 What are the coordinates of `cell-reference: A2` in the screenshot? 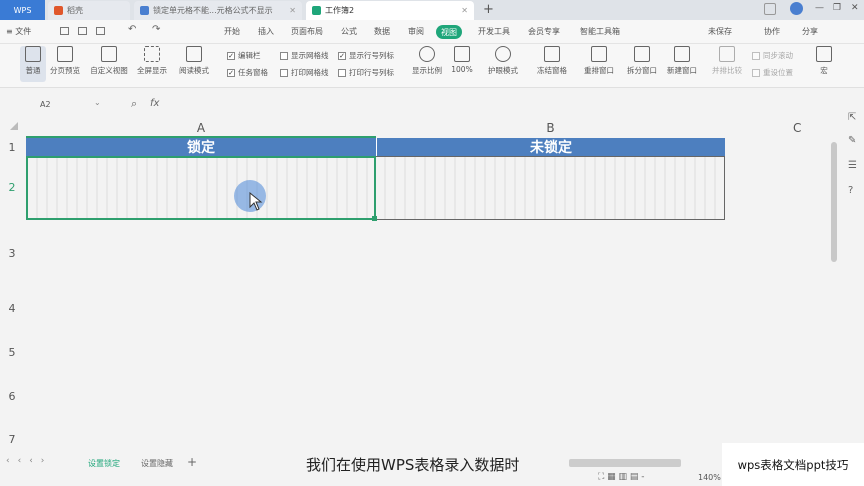 It's located at (45, 104).